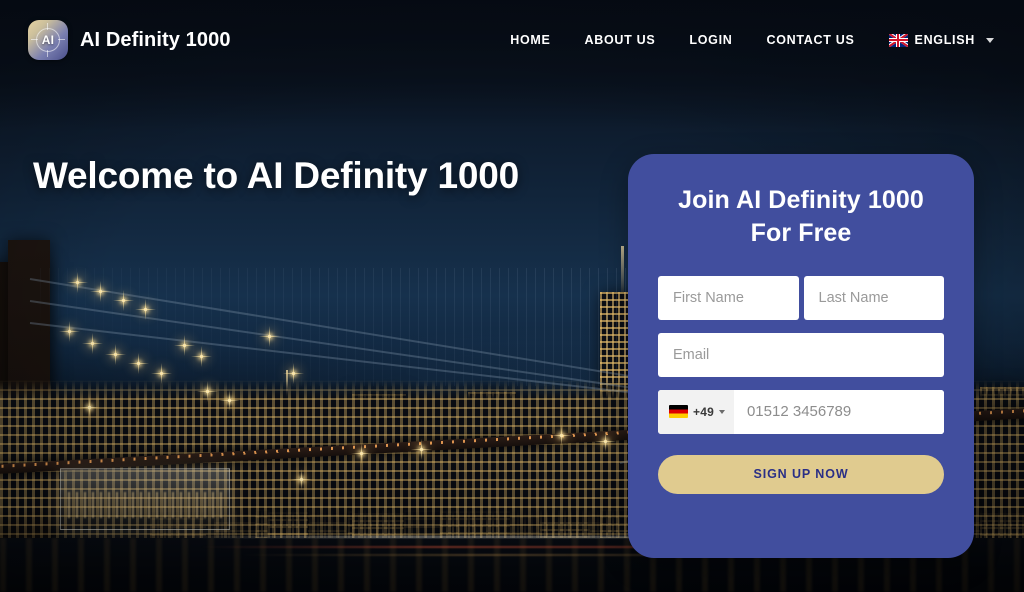  I want to click on email-input, so click(801, 354).